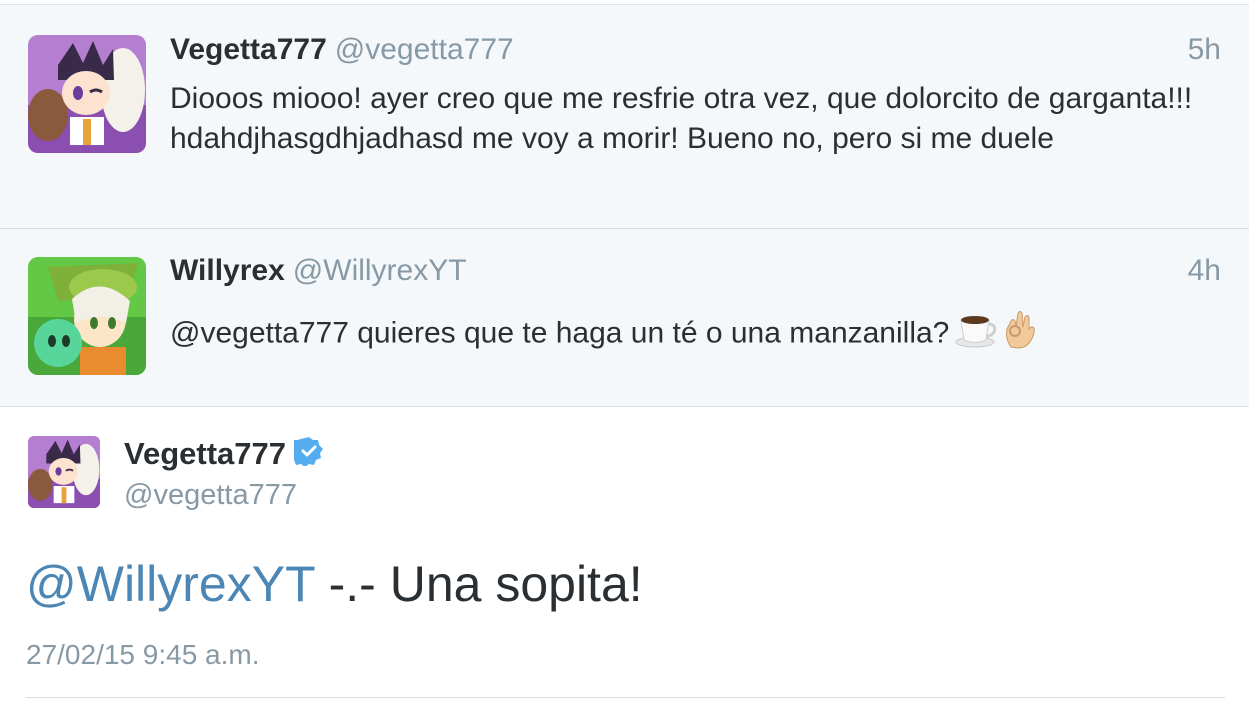  I want to click on timestamp: 5h, so click(1204, 50).